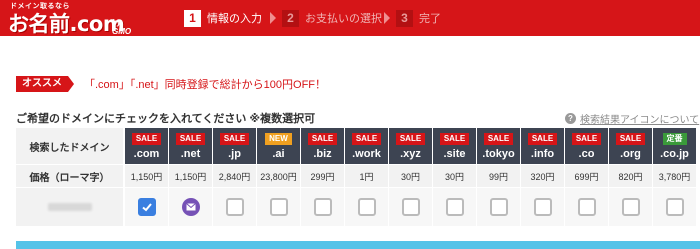 The height and width of the screenshot is (249, 700). I want to click on step-3-label: 完了, so click(430, 19).